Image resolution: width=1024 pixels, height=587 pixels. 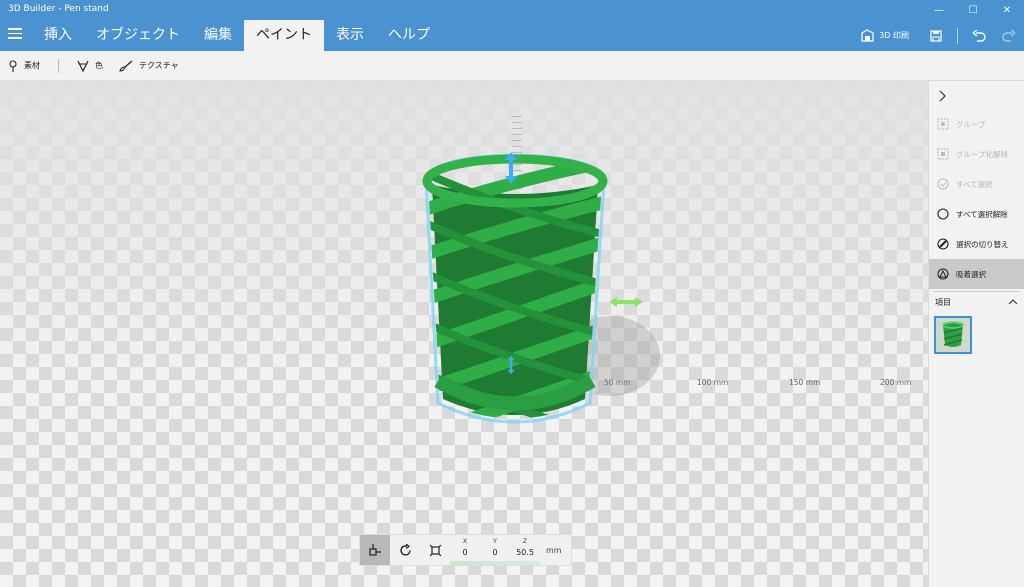 What do you see at coordinates (409, 35) in the screenshot?
I see `tab-help: ヘルプ` at bounding box center [409, 35].